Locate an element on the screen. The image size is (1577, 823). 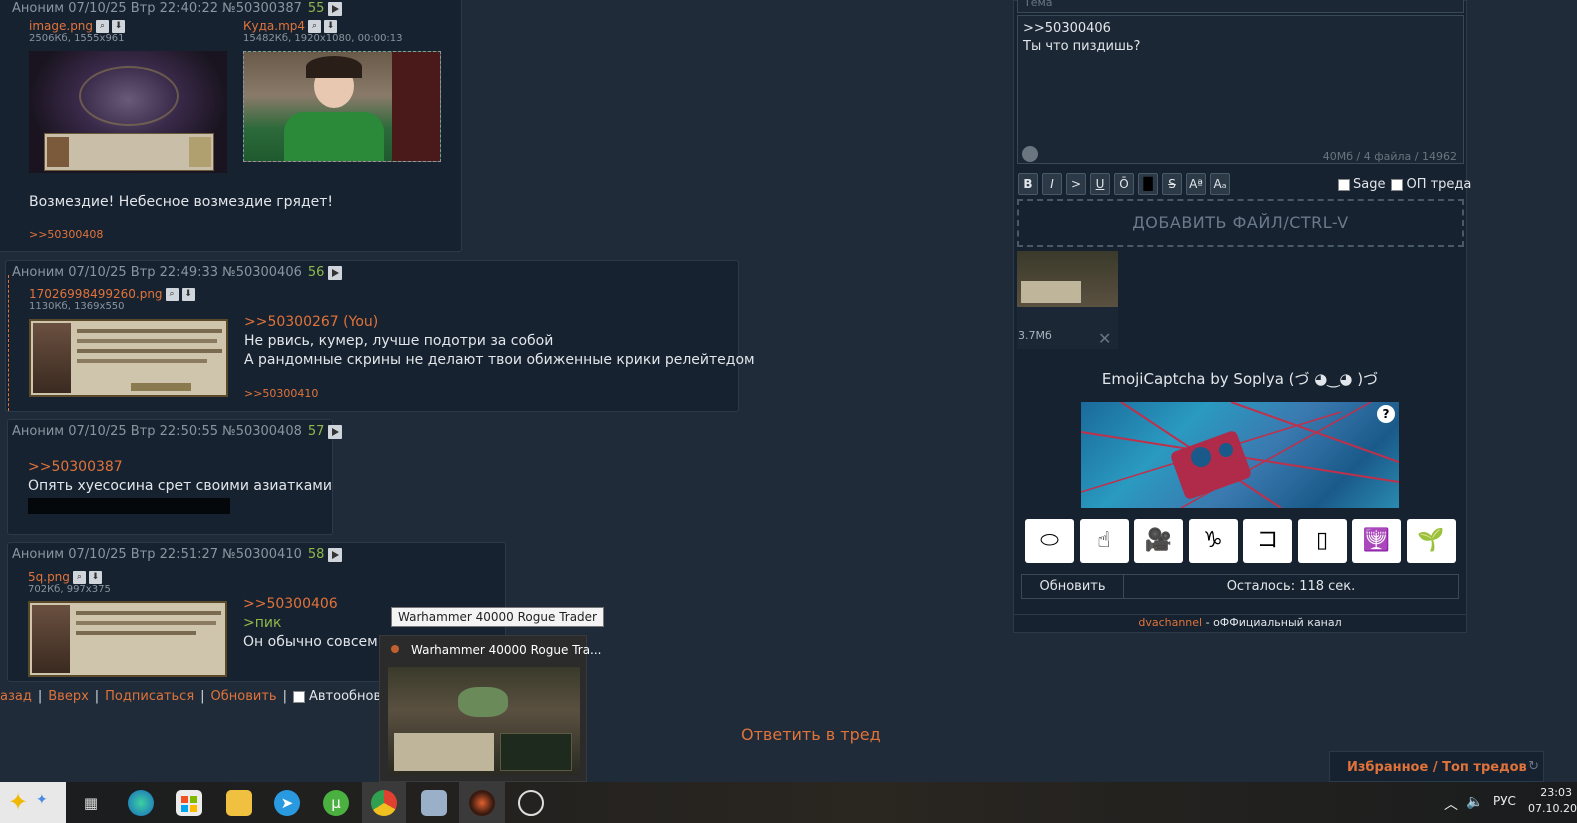
emoji-option-menorah-icon: 🕎 is located at coordinates (1376, 541).